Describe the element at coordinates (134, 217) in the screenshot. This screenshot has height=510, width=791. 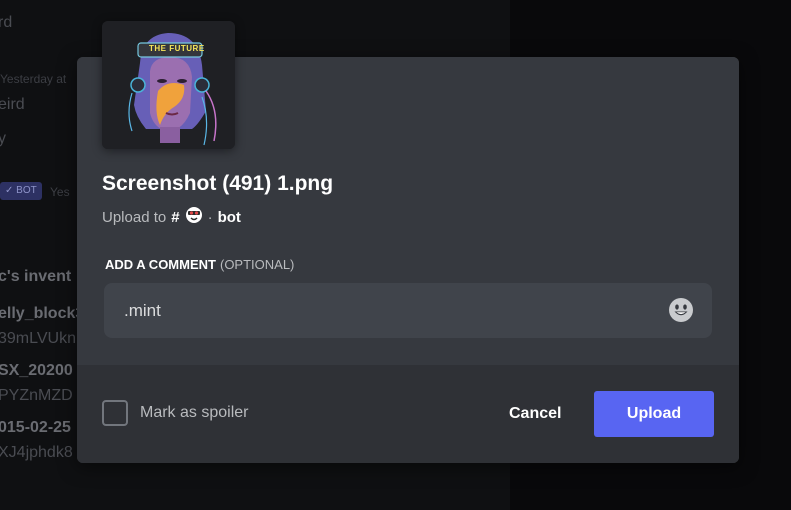
I see `upload-to-label: Upload to` at that location.